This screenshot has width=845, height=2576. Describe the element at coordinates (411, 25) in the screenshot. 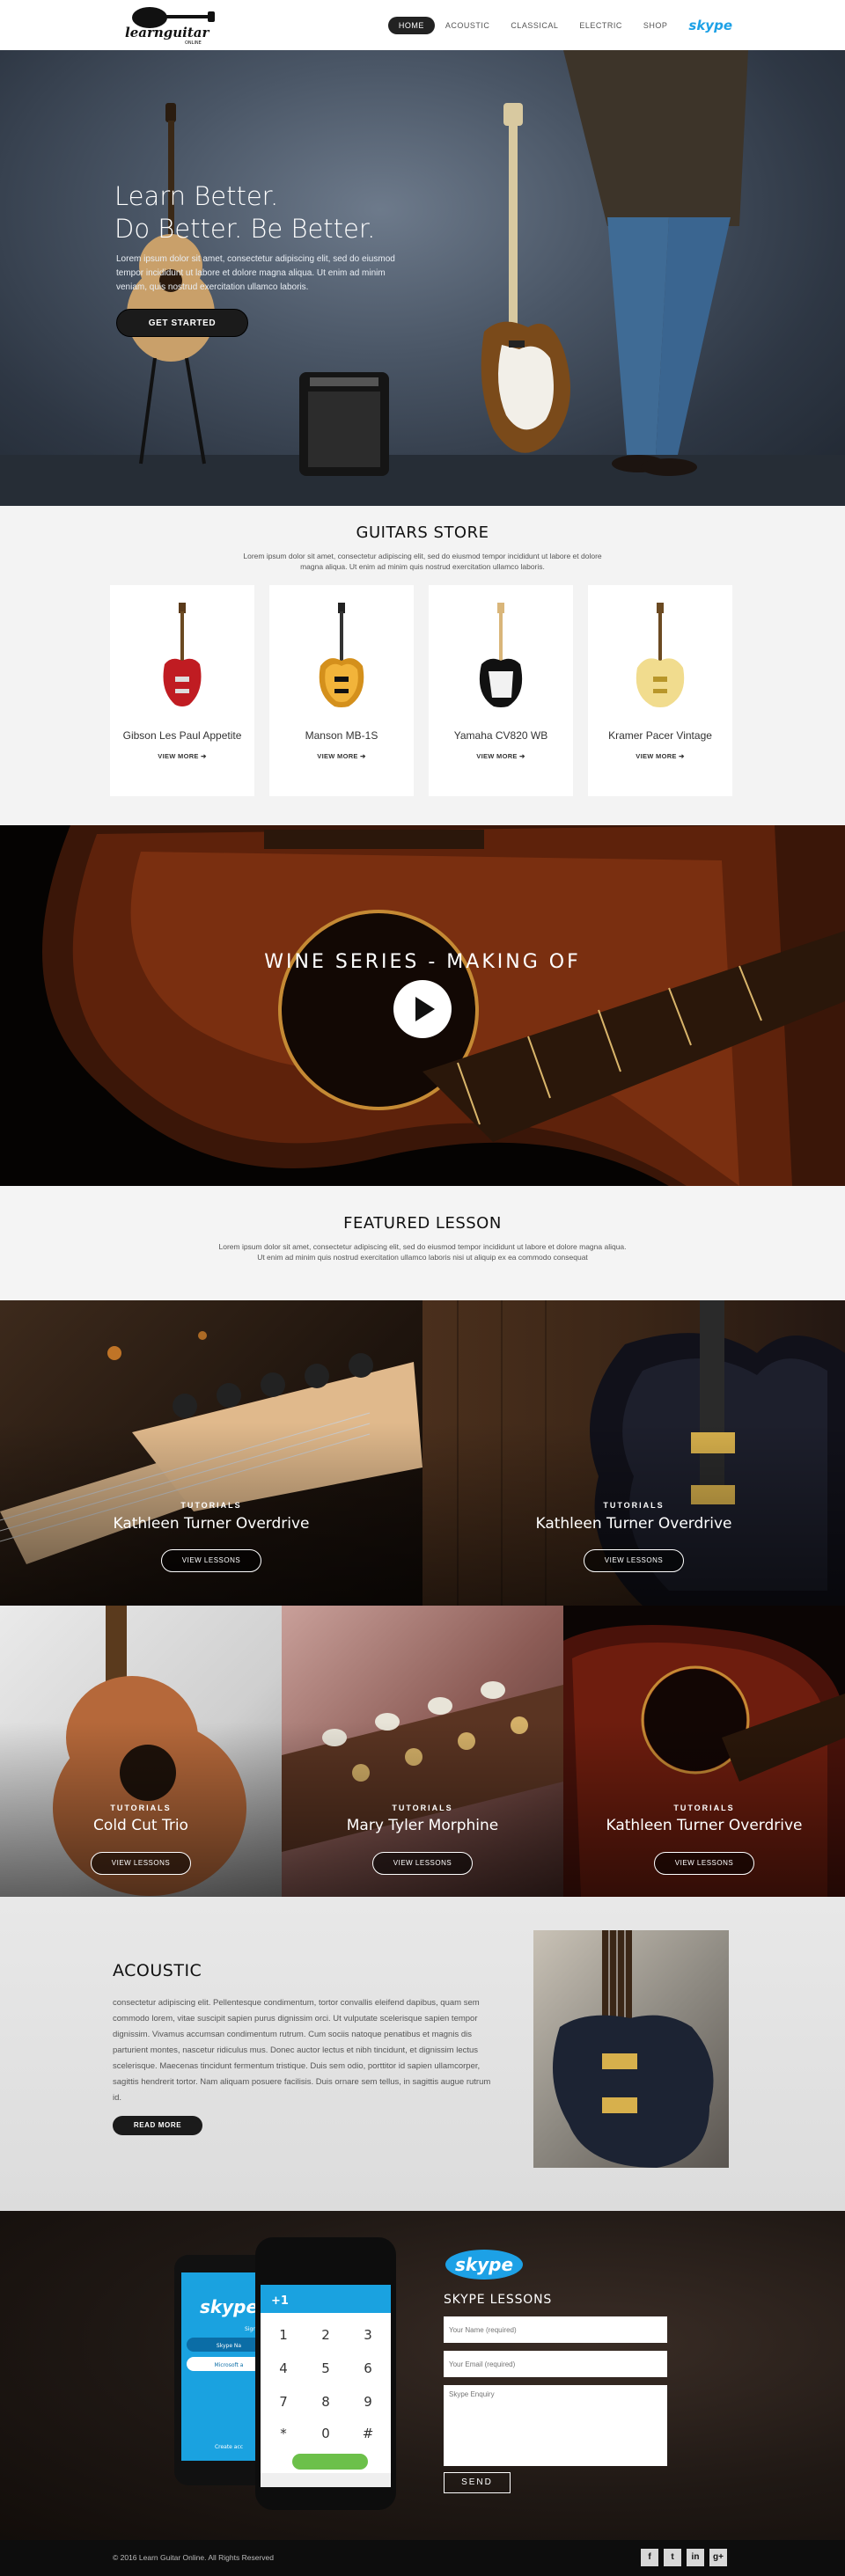

I see `nav-home: HOME` at that location.